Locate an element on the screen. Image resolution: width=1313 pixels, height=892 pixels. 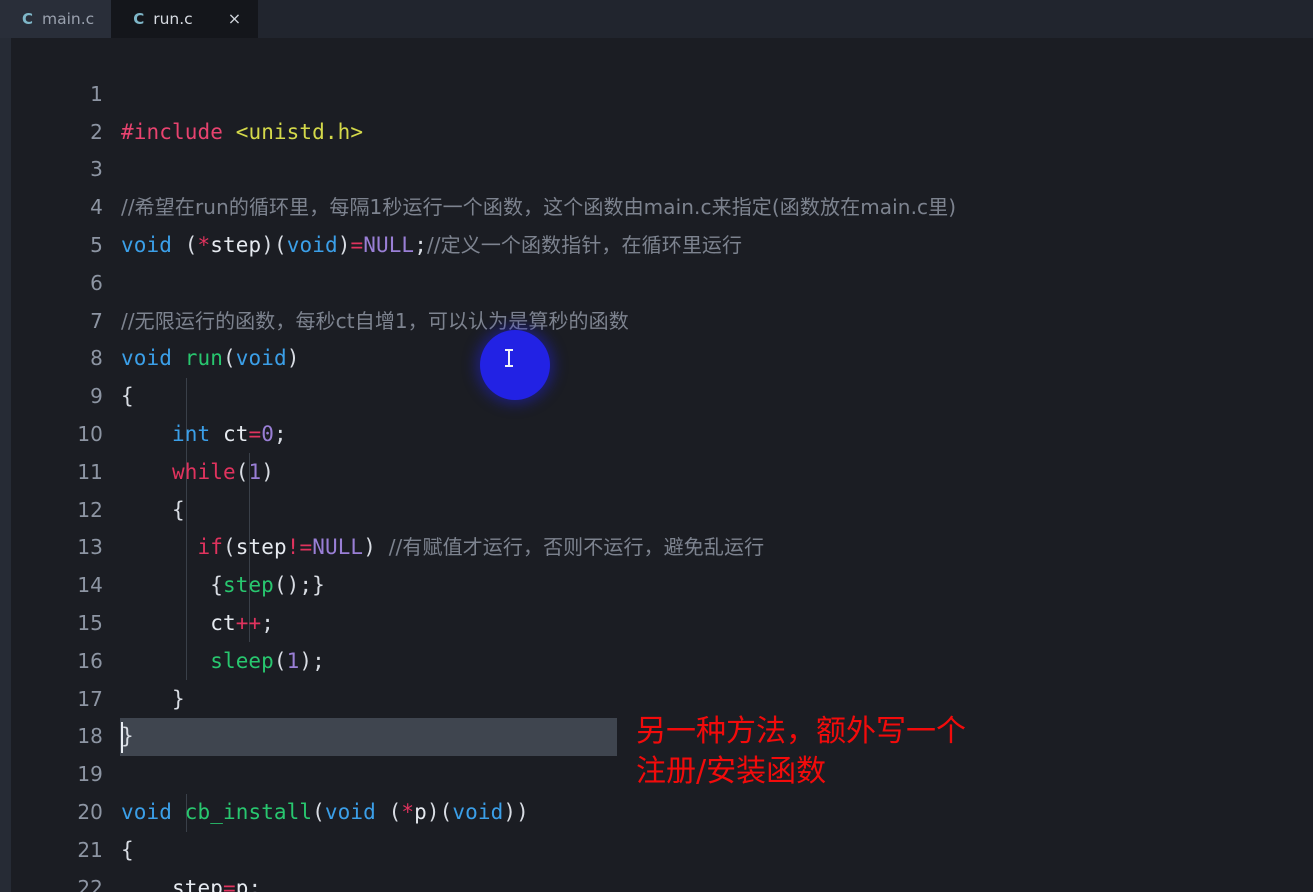
code-line: 10 while(1) is located at coordinates (662, 431).